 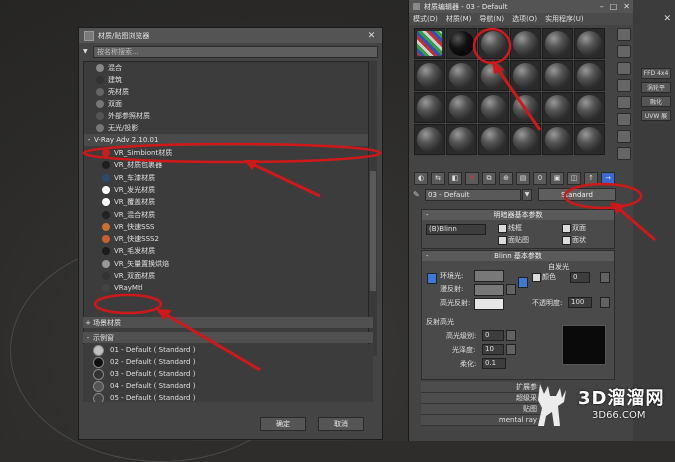 I want to click on list-item: VR_发光材质, so click(x=226, y=190).